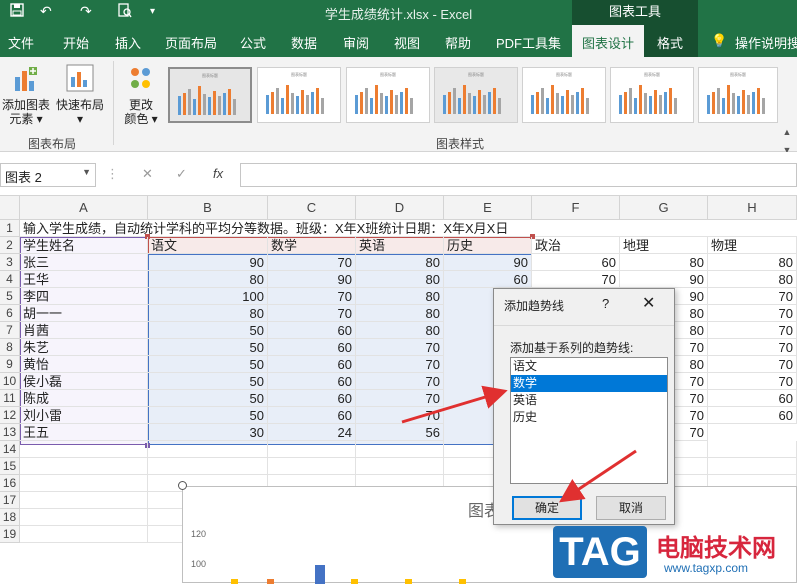 The image size is (797, 584). What do you see at coordinates (600, 552) in the screenshot?
I see `watermark-logo: TAG` at bounding box center [600, 552].